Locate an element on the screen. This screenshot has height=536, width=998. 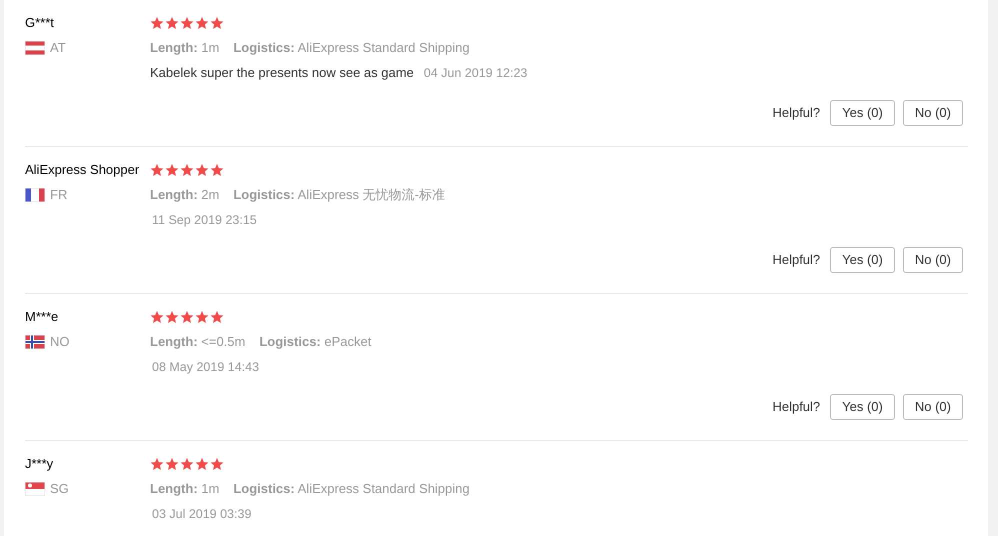
length-info: Length: <=0.5m is located at coordinates (198, 342).